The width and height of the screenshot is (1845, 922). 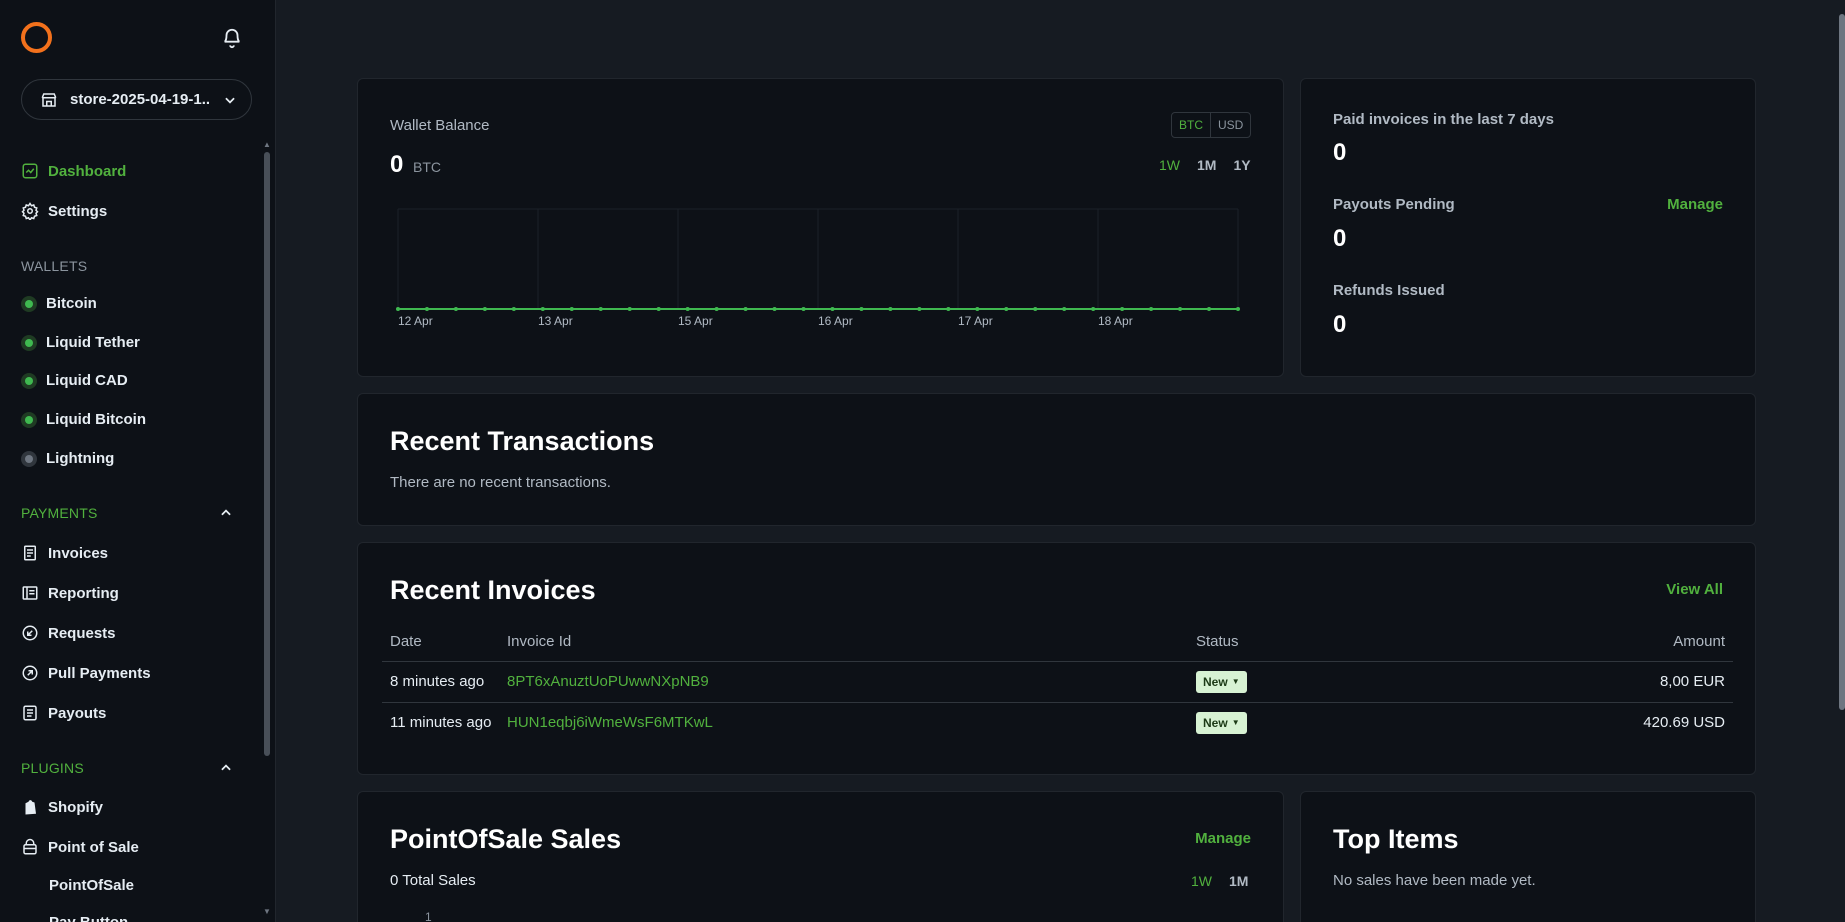 I want to click on shopify-icon, so click(x=30, y=807).